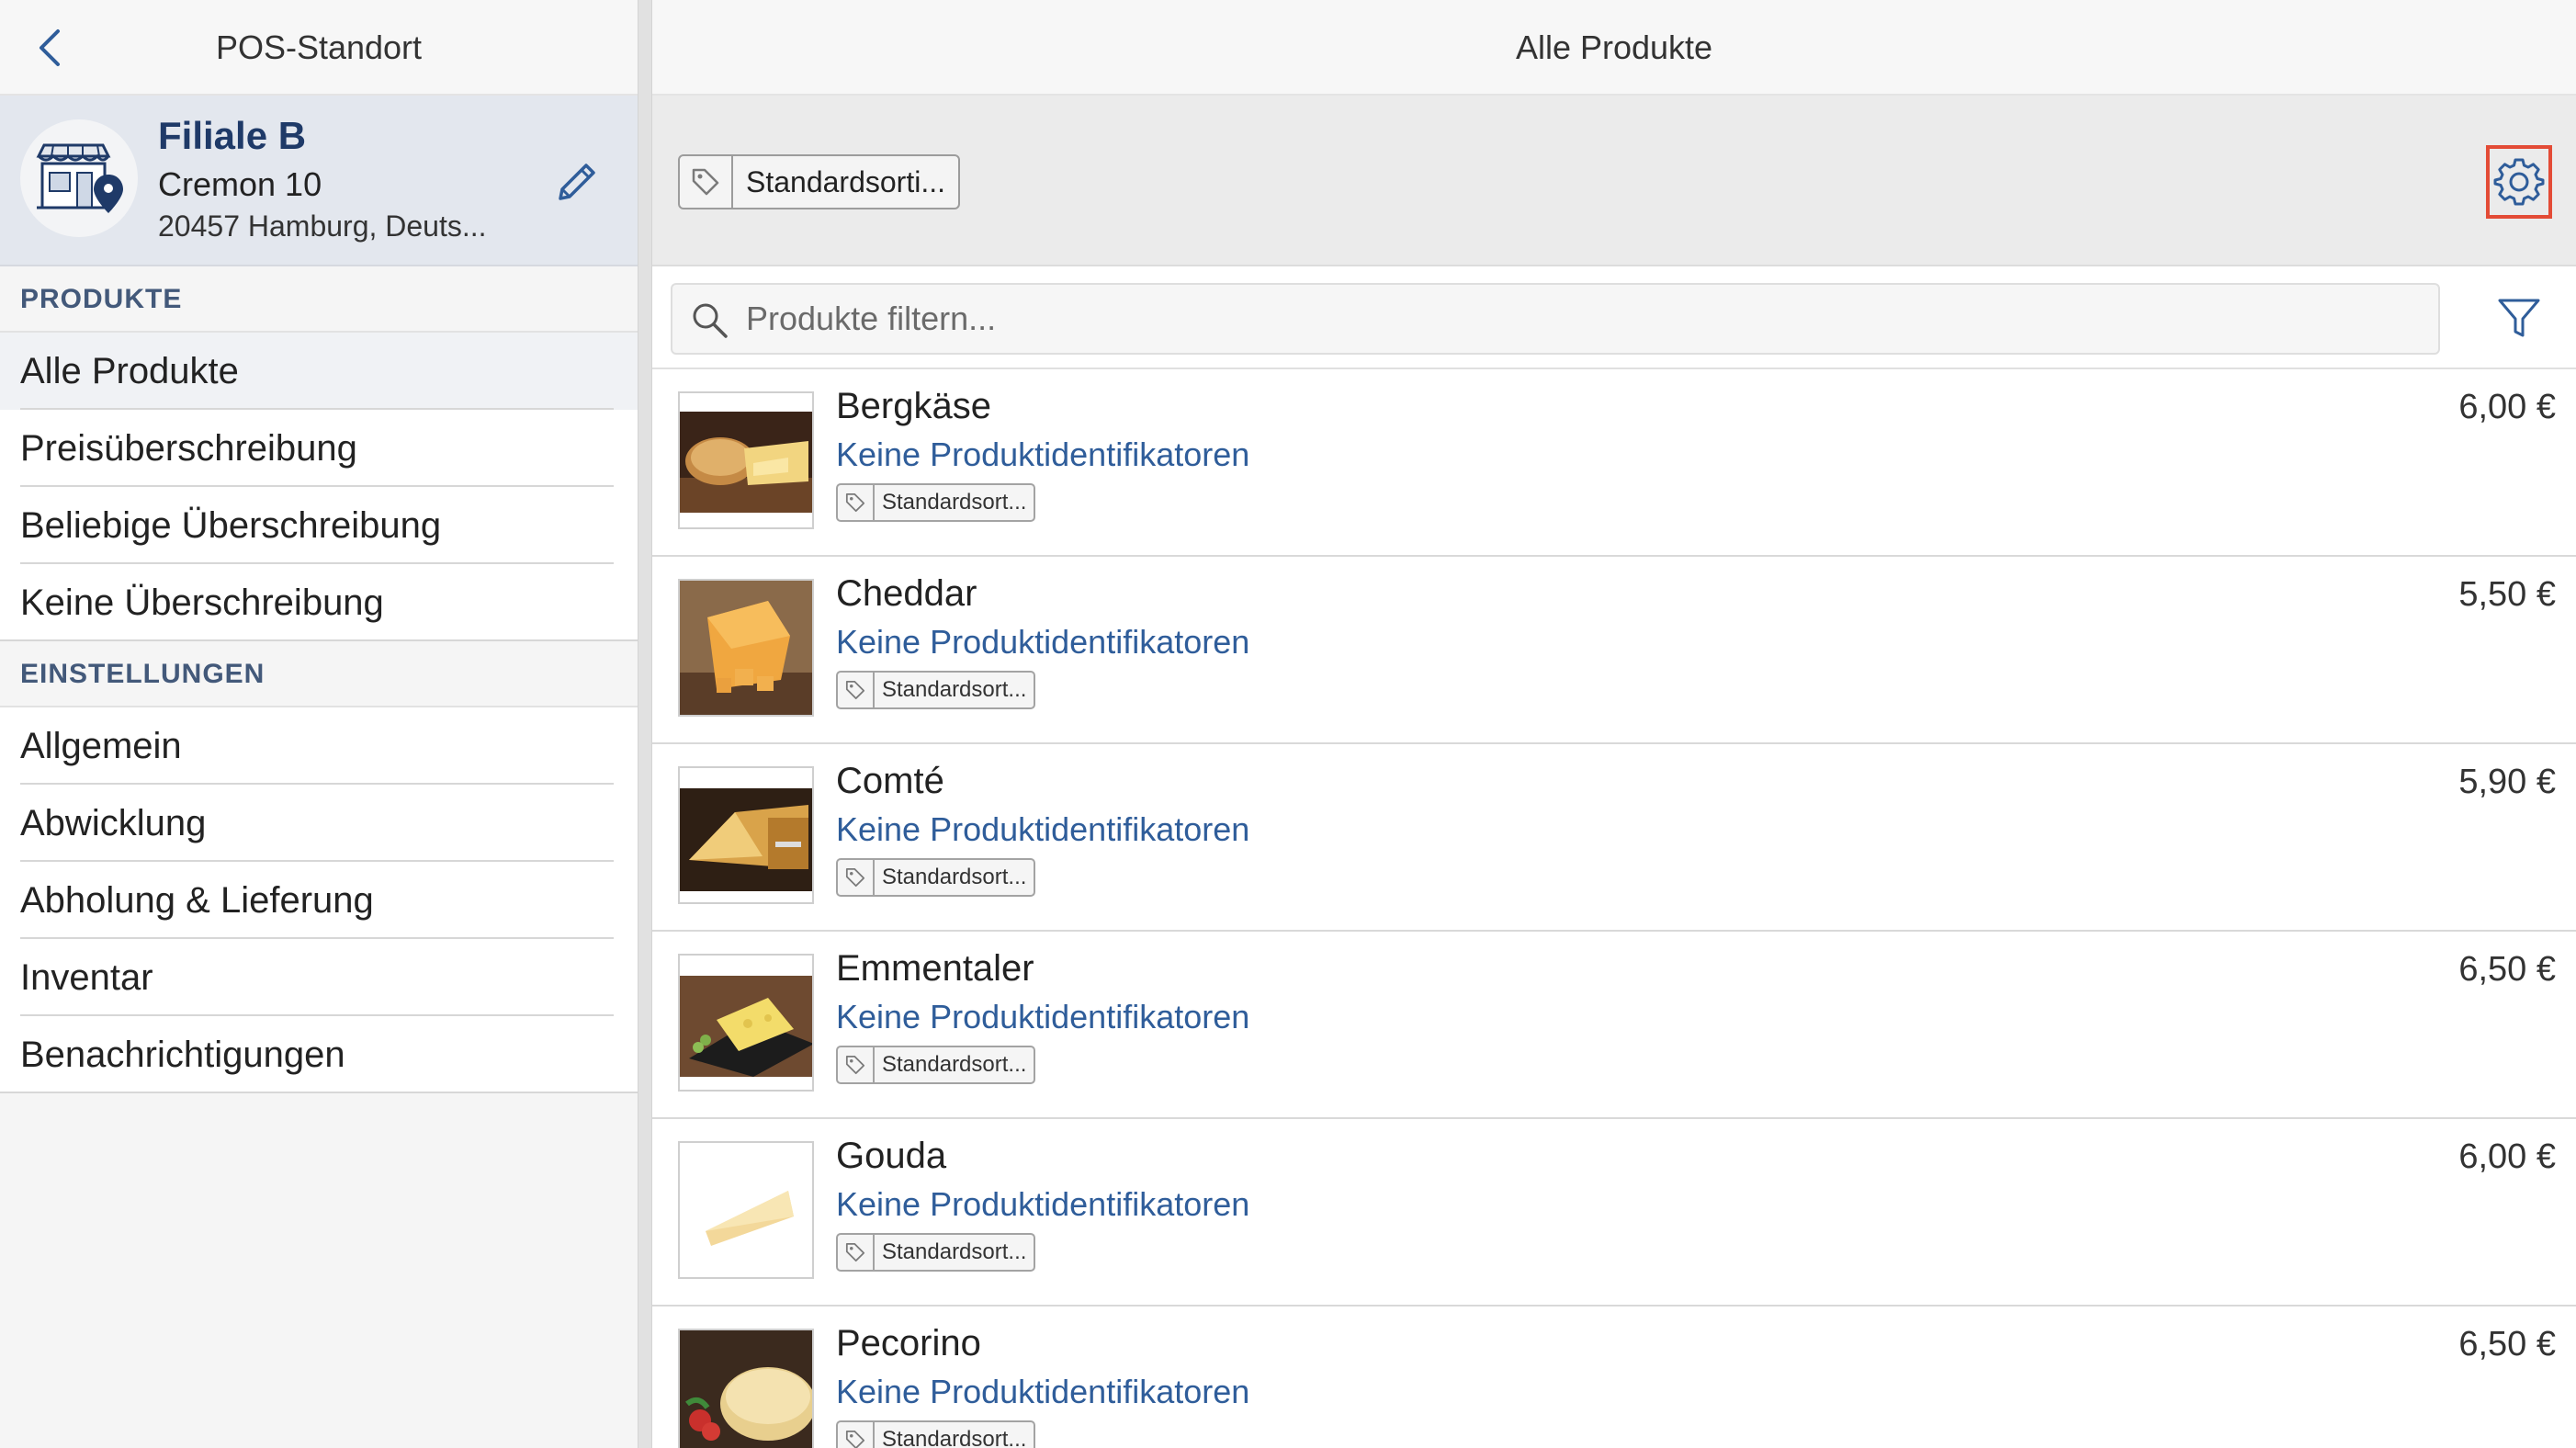  Describe the element at coordinates (231, 525) in the screenshot. I see `nav-item-label: Beliebige Überschreibung` at that location.